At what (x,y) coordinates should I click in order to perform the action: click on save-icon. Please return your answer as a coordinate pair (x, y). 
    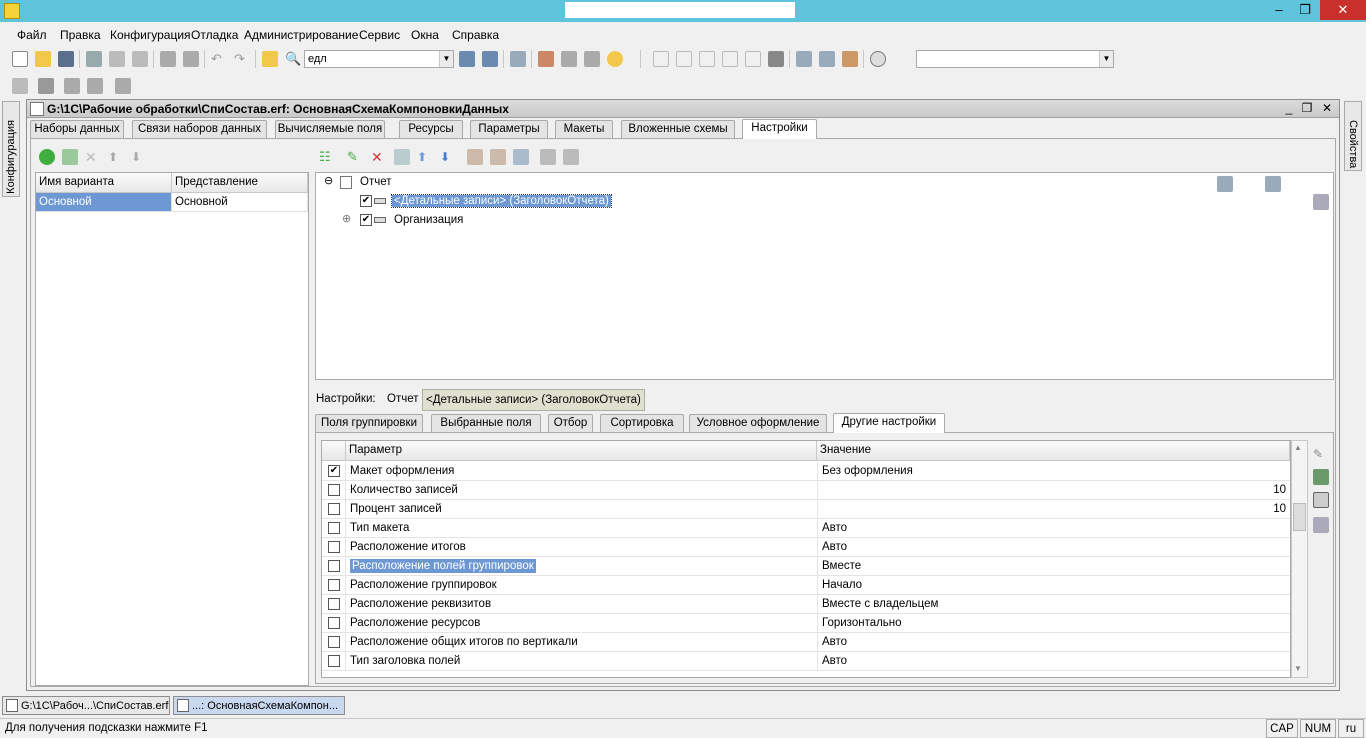
    Looking at the image, I should click on (66, 59).